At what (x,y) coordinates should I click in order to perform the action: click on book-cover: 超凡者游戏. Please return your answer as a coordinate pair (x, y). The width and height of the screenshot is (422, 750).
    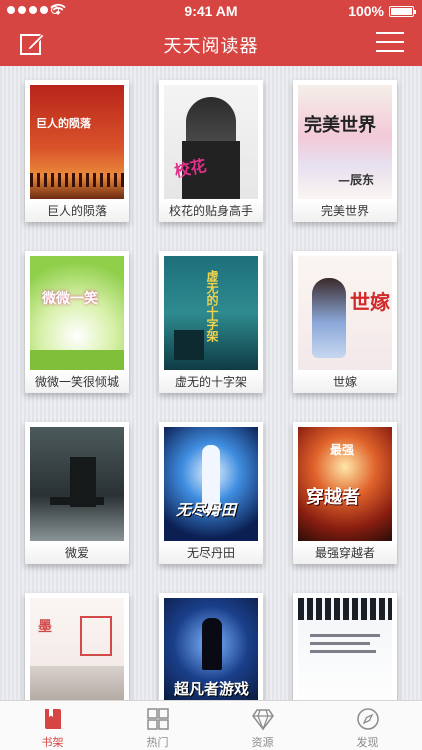
    Looking at the image, I should click on (211, 649).